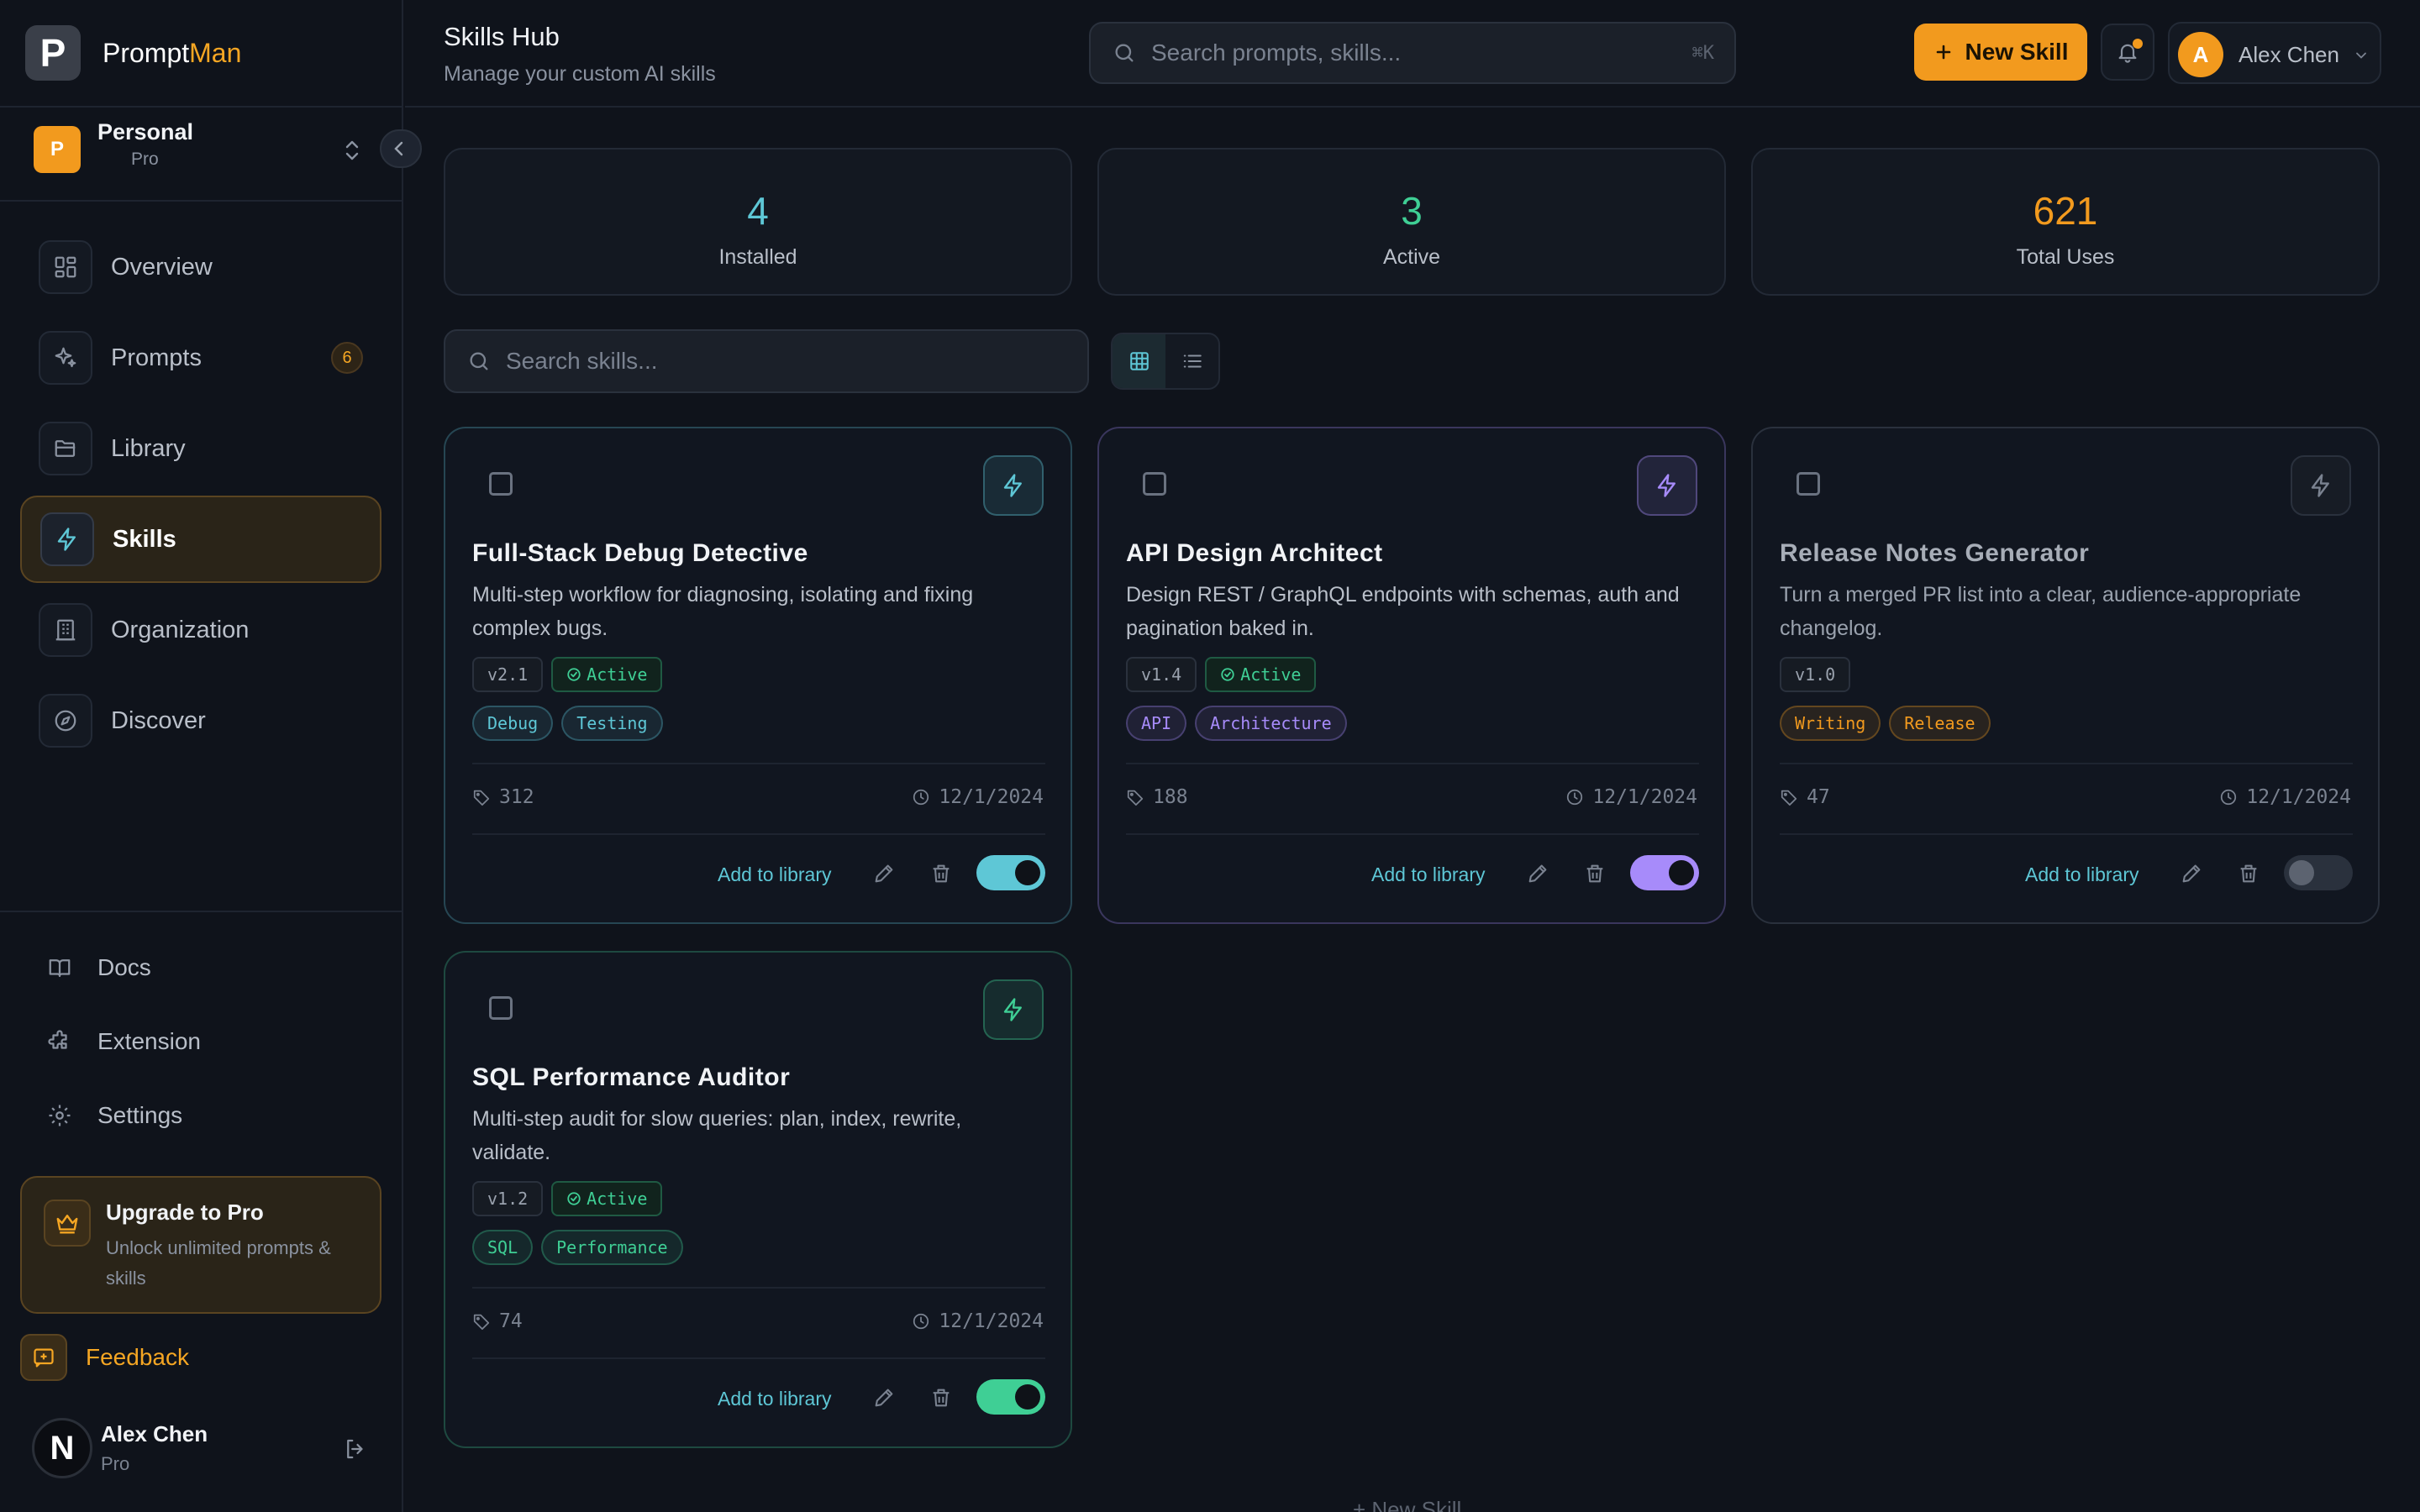 The height and width of the screenshot is (1512, 2420). What do you see at coordinates (1805, 797) in the screenshot?
I see `usage-count: 47` at bounding box center [1805, 797].